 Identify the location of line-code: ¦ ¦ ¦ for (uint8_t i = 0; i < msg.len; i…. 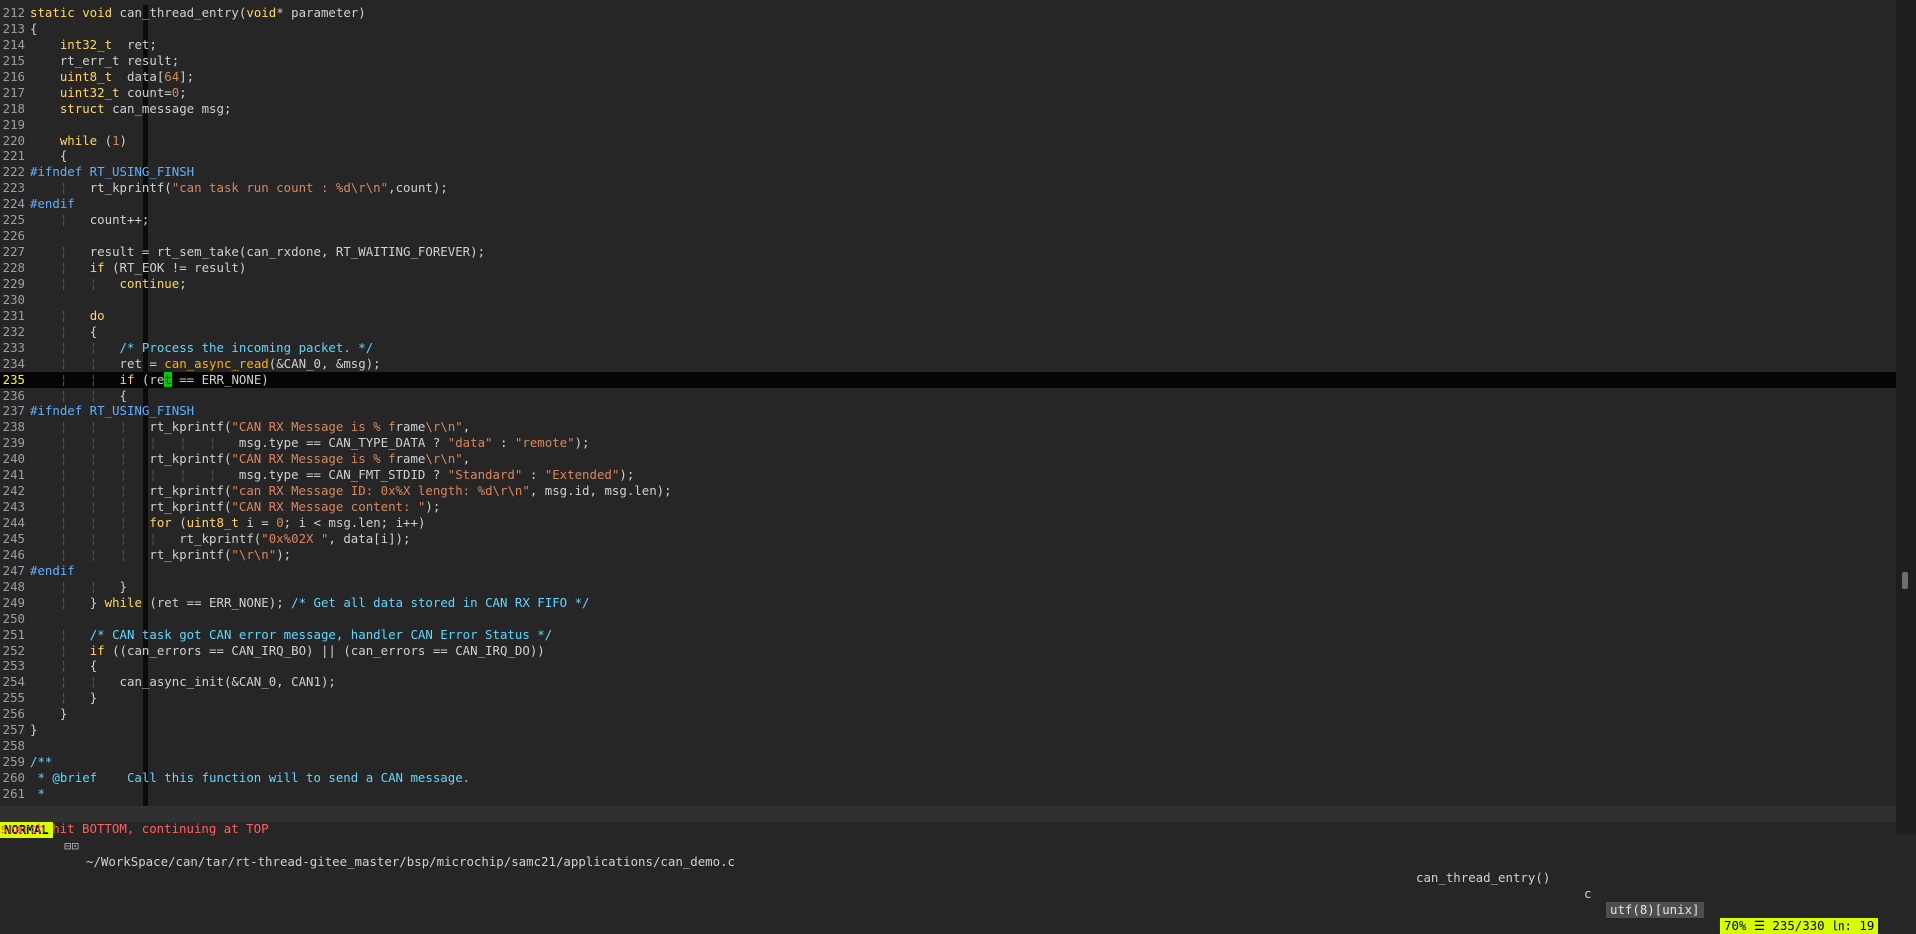
(227, 523).